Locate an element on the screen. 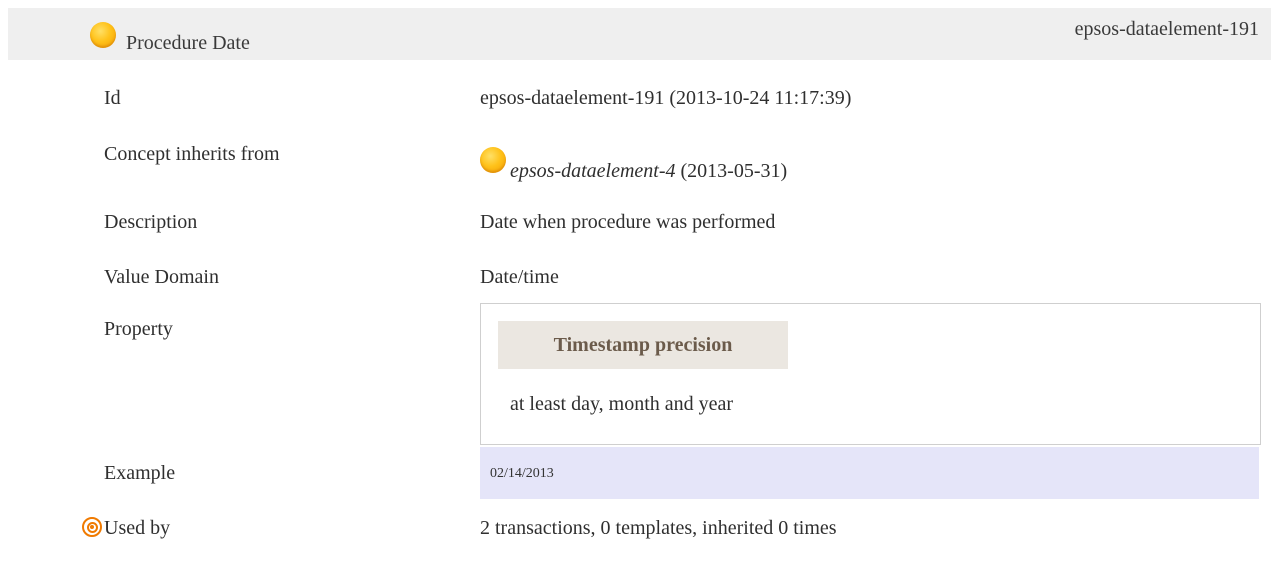 The height and width of the screenshot is (566, 1271). value-domain-value: Date/time is located at coordinates (519, 277).